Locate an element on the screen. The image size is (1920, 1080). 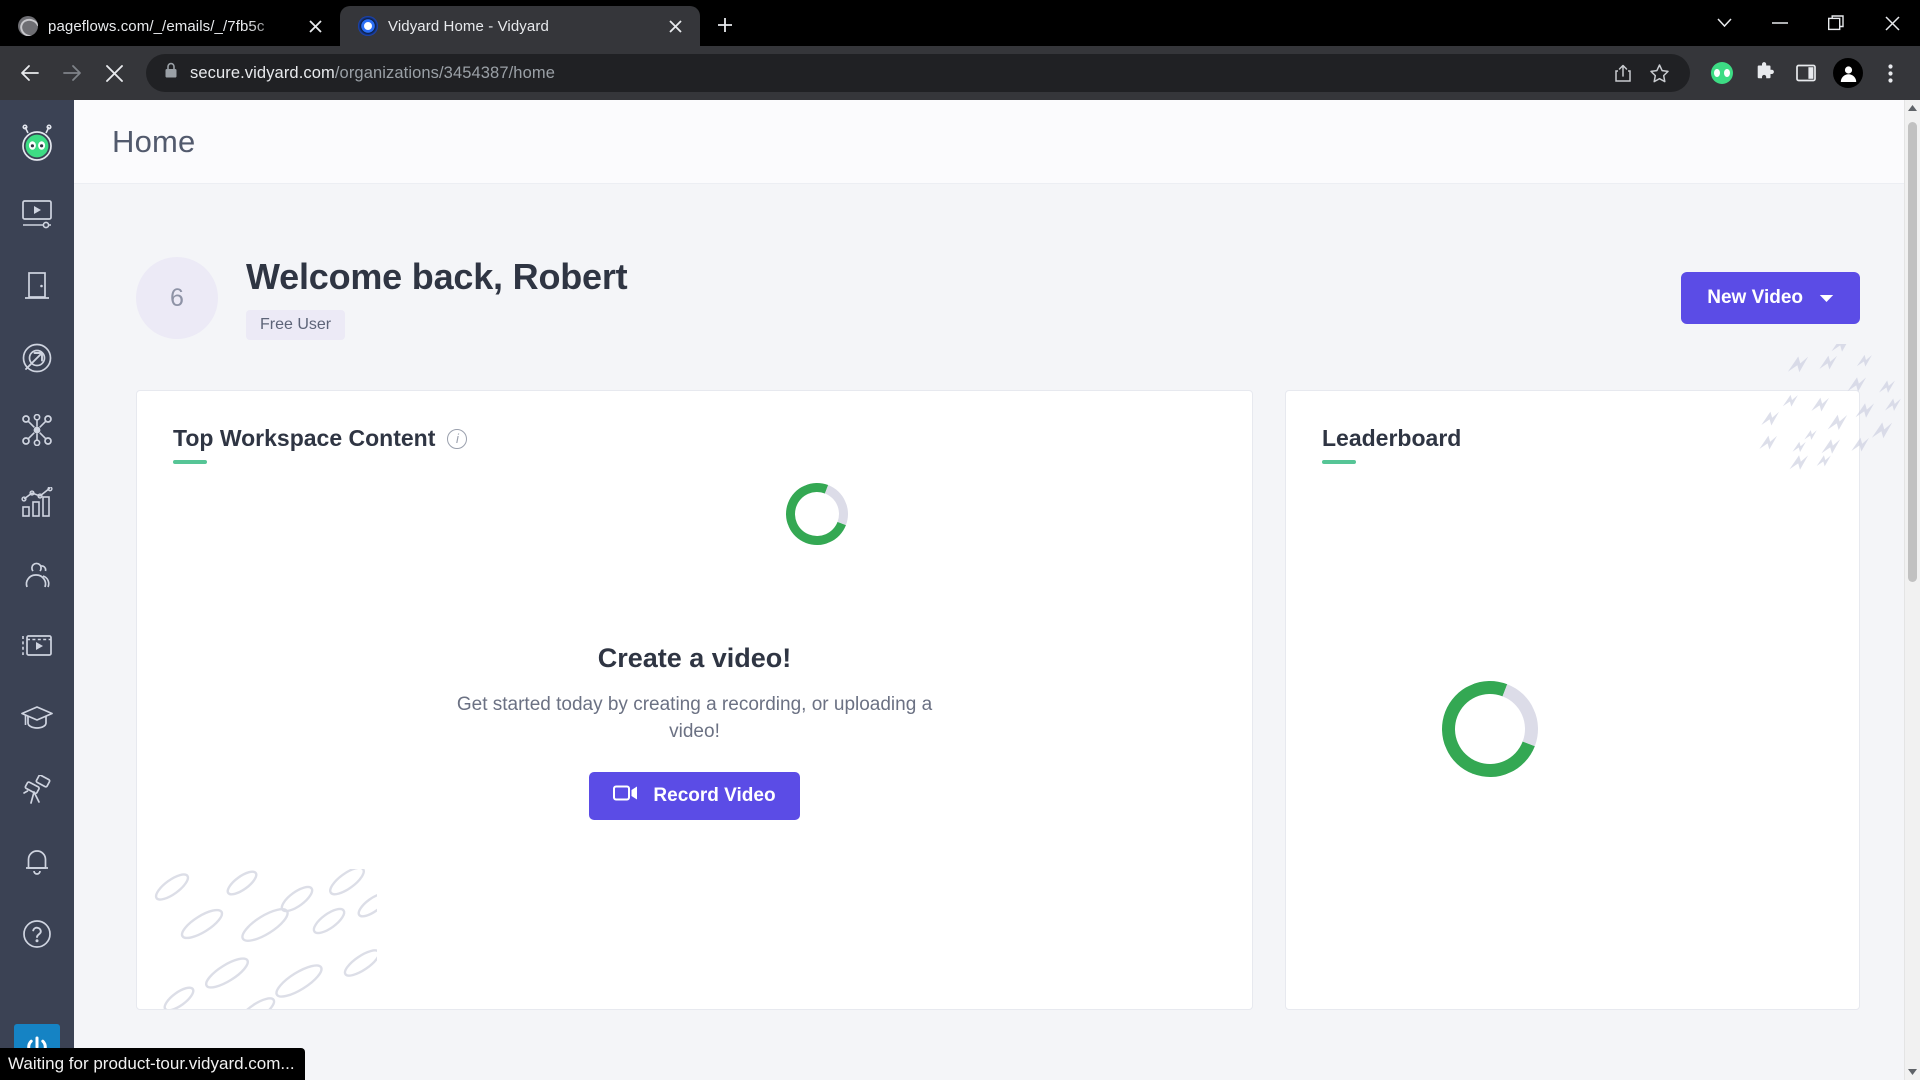
ellipse-pattern is located at coordinates (265, 939).